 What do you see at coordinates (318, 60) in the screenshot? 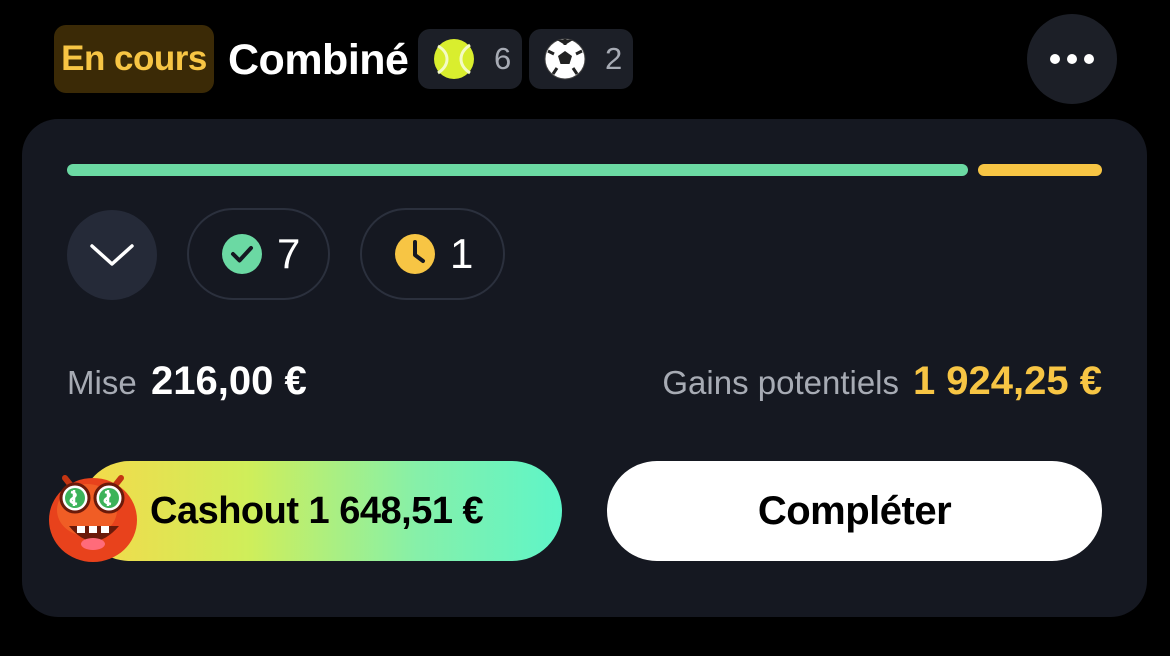
I see `bet-type-title: Combiné` at bounding box center [318, 60].